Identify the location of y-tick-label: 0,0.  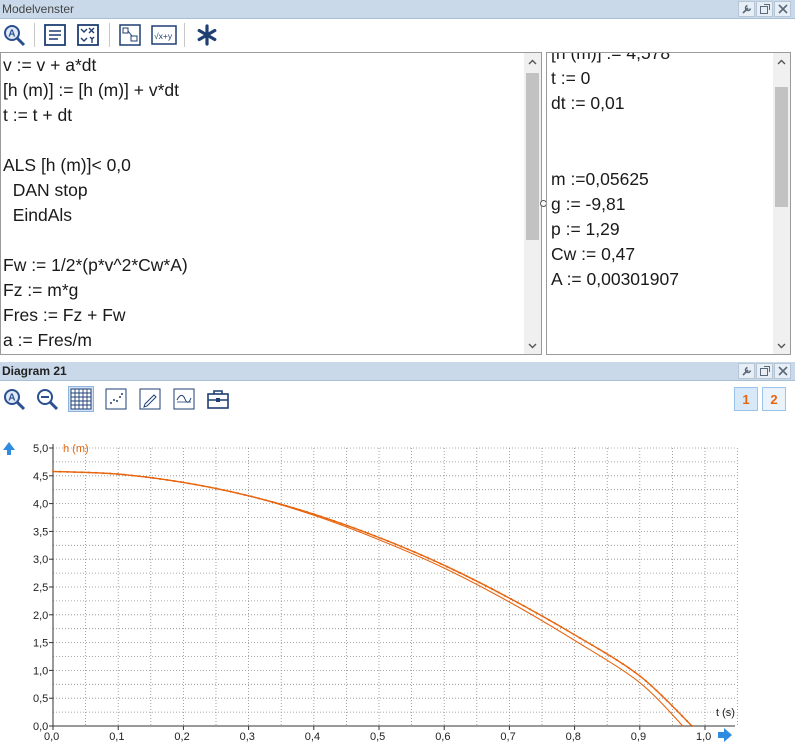
(40, 727).